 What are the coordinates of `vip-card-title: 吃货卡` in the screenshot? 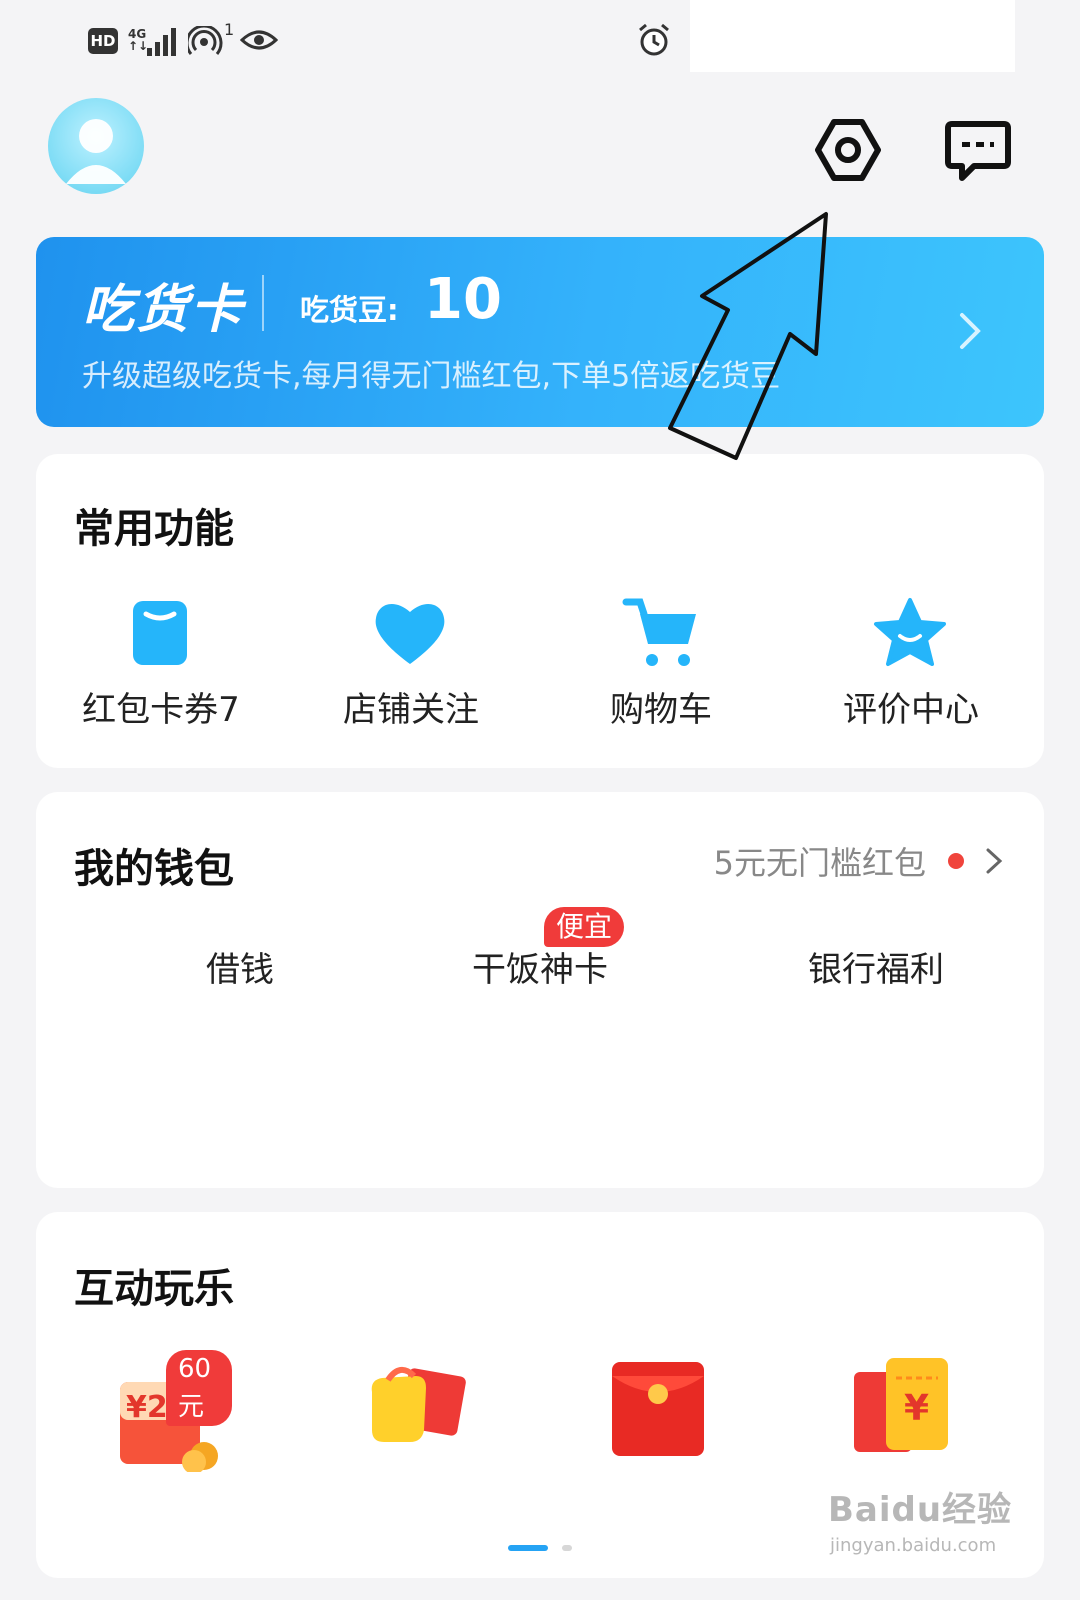 It's located at (163, 310).